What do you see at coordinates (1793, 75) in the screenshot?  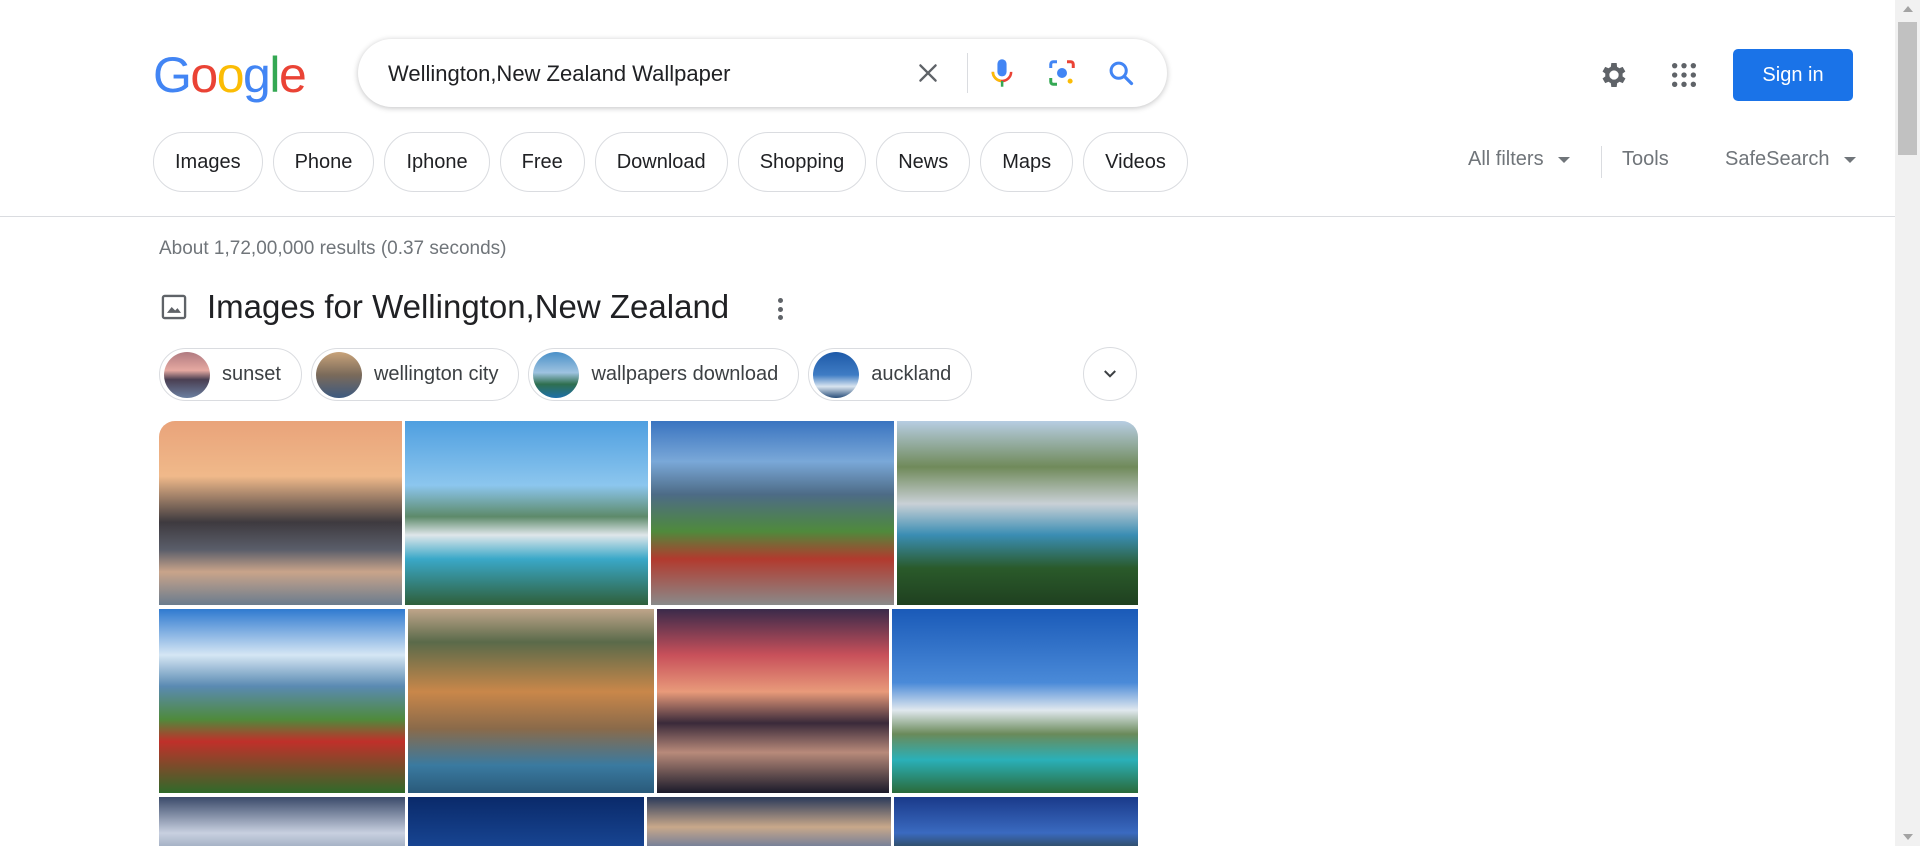 I see `sign-in-button: Sign in` at bounding box center [1793, 75].